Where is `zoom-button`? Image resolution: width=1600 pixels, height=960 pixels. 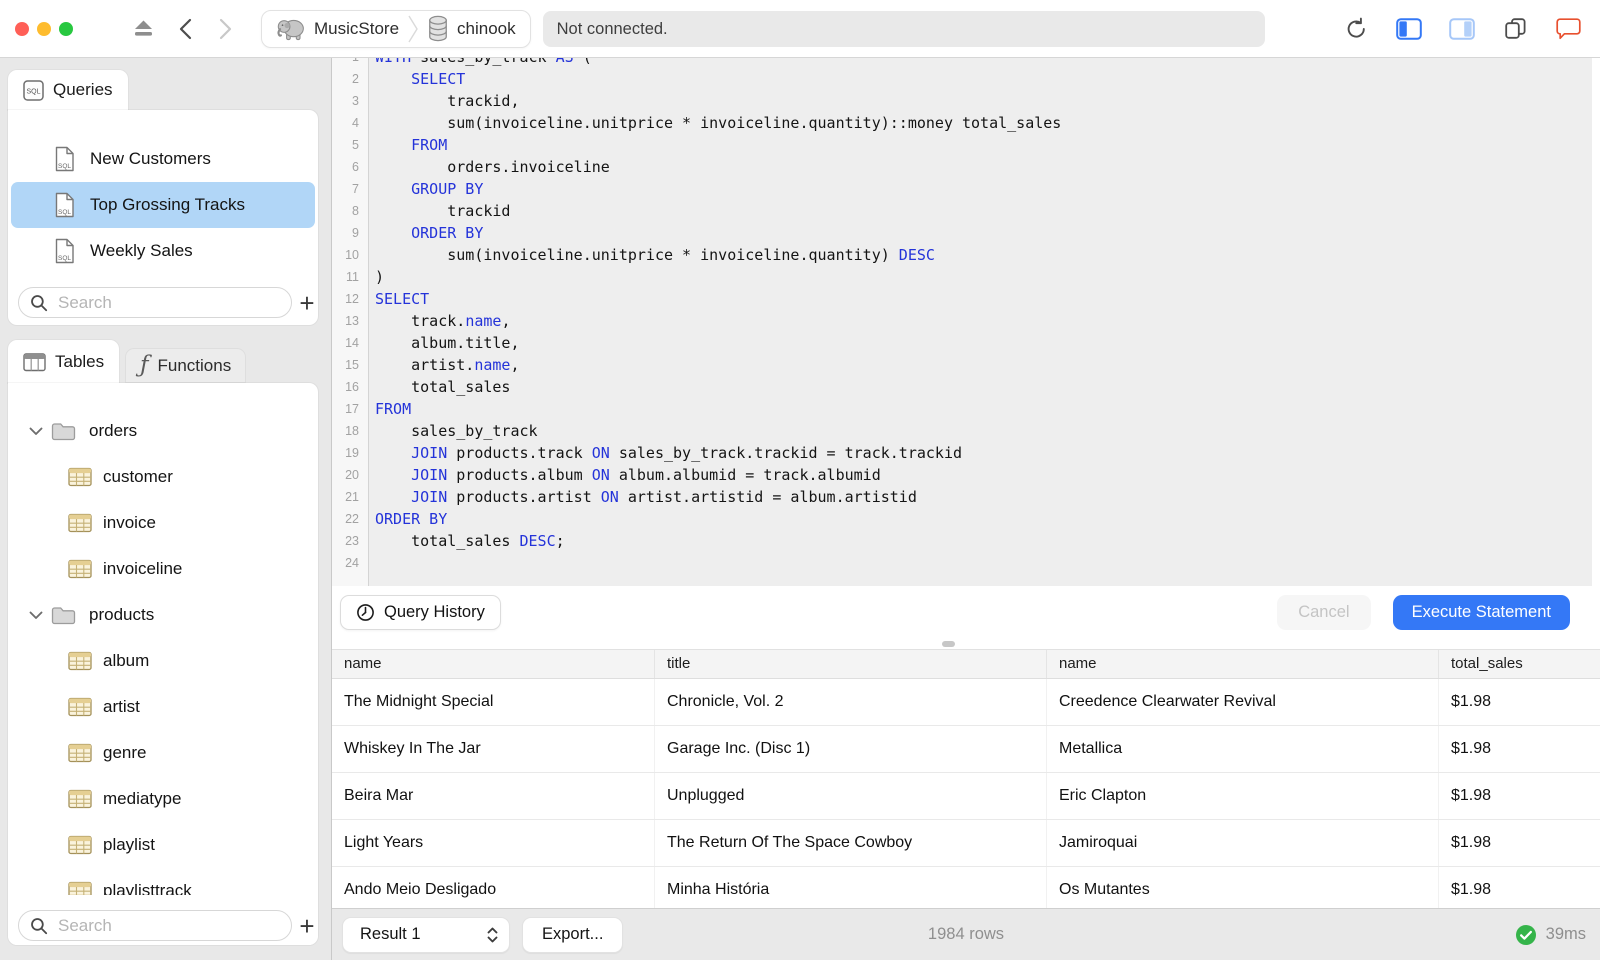 zoom-button is located at coordinates (66, 28).